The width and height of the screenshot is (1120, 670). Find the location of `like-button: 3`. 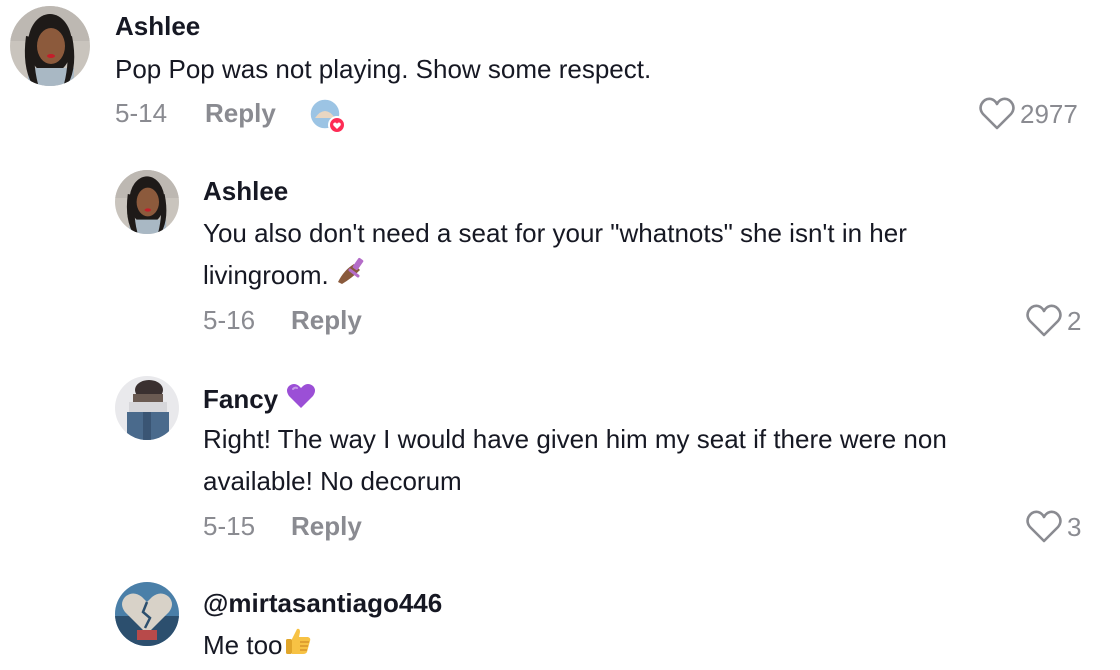

like-button: 3 is located at coordinates (1053, 527).